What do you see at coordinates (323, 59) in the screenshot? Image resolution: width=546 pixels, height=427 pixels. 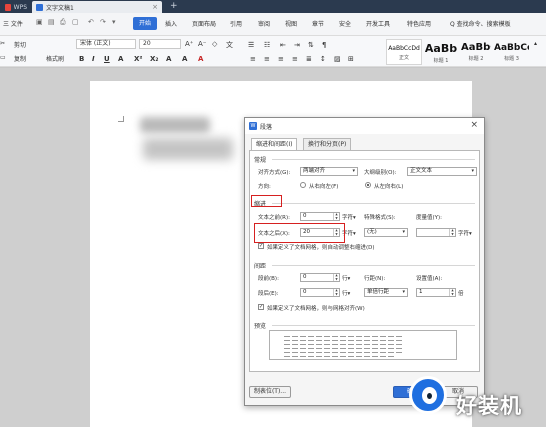 I see `line-spacing-icon: ↕` at bounding box center [323, 59].